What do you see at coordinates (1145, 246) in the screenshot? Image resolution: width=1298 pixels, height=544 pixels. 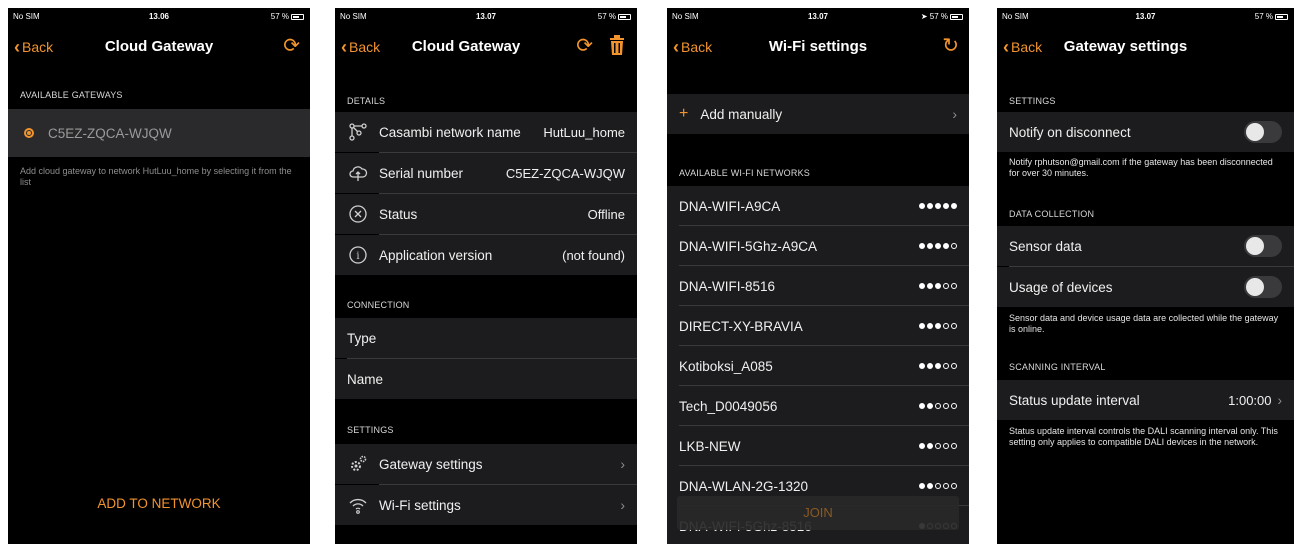 I see `sensor-data-row: Sensor data` at bounding box center [1145, 246].